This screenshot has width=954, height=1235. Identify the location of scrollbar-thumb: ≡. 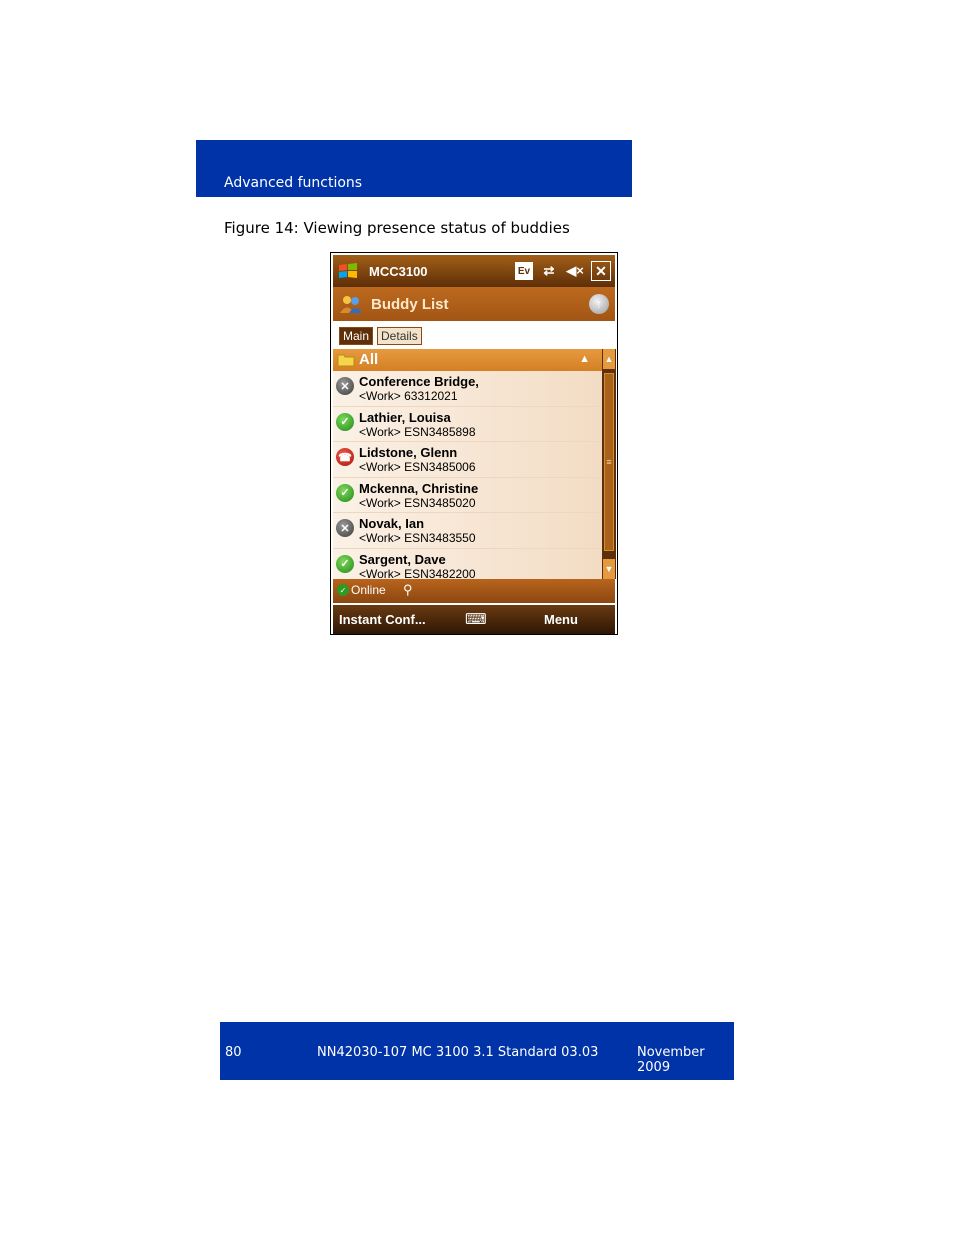
(609, 462).